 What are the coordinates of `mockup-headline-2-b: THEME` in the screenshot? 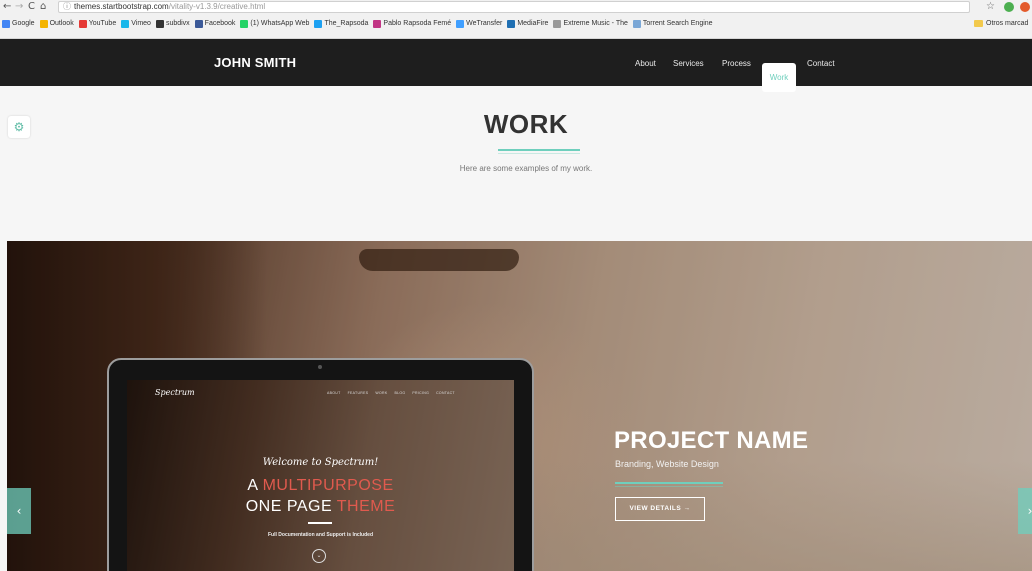 It's located at (366, 506).